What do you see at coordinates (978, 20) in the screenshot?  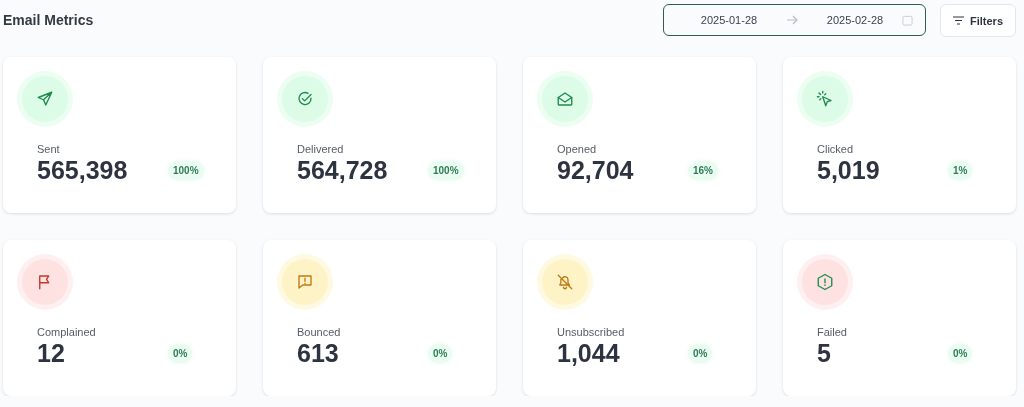 I see `filters-button: Filters` at bounding box center [978, 20].